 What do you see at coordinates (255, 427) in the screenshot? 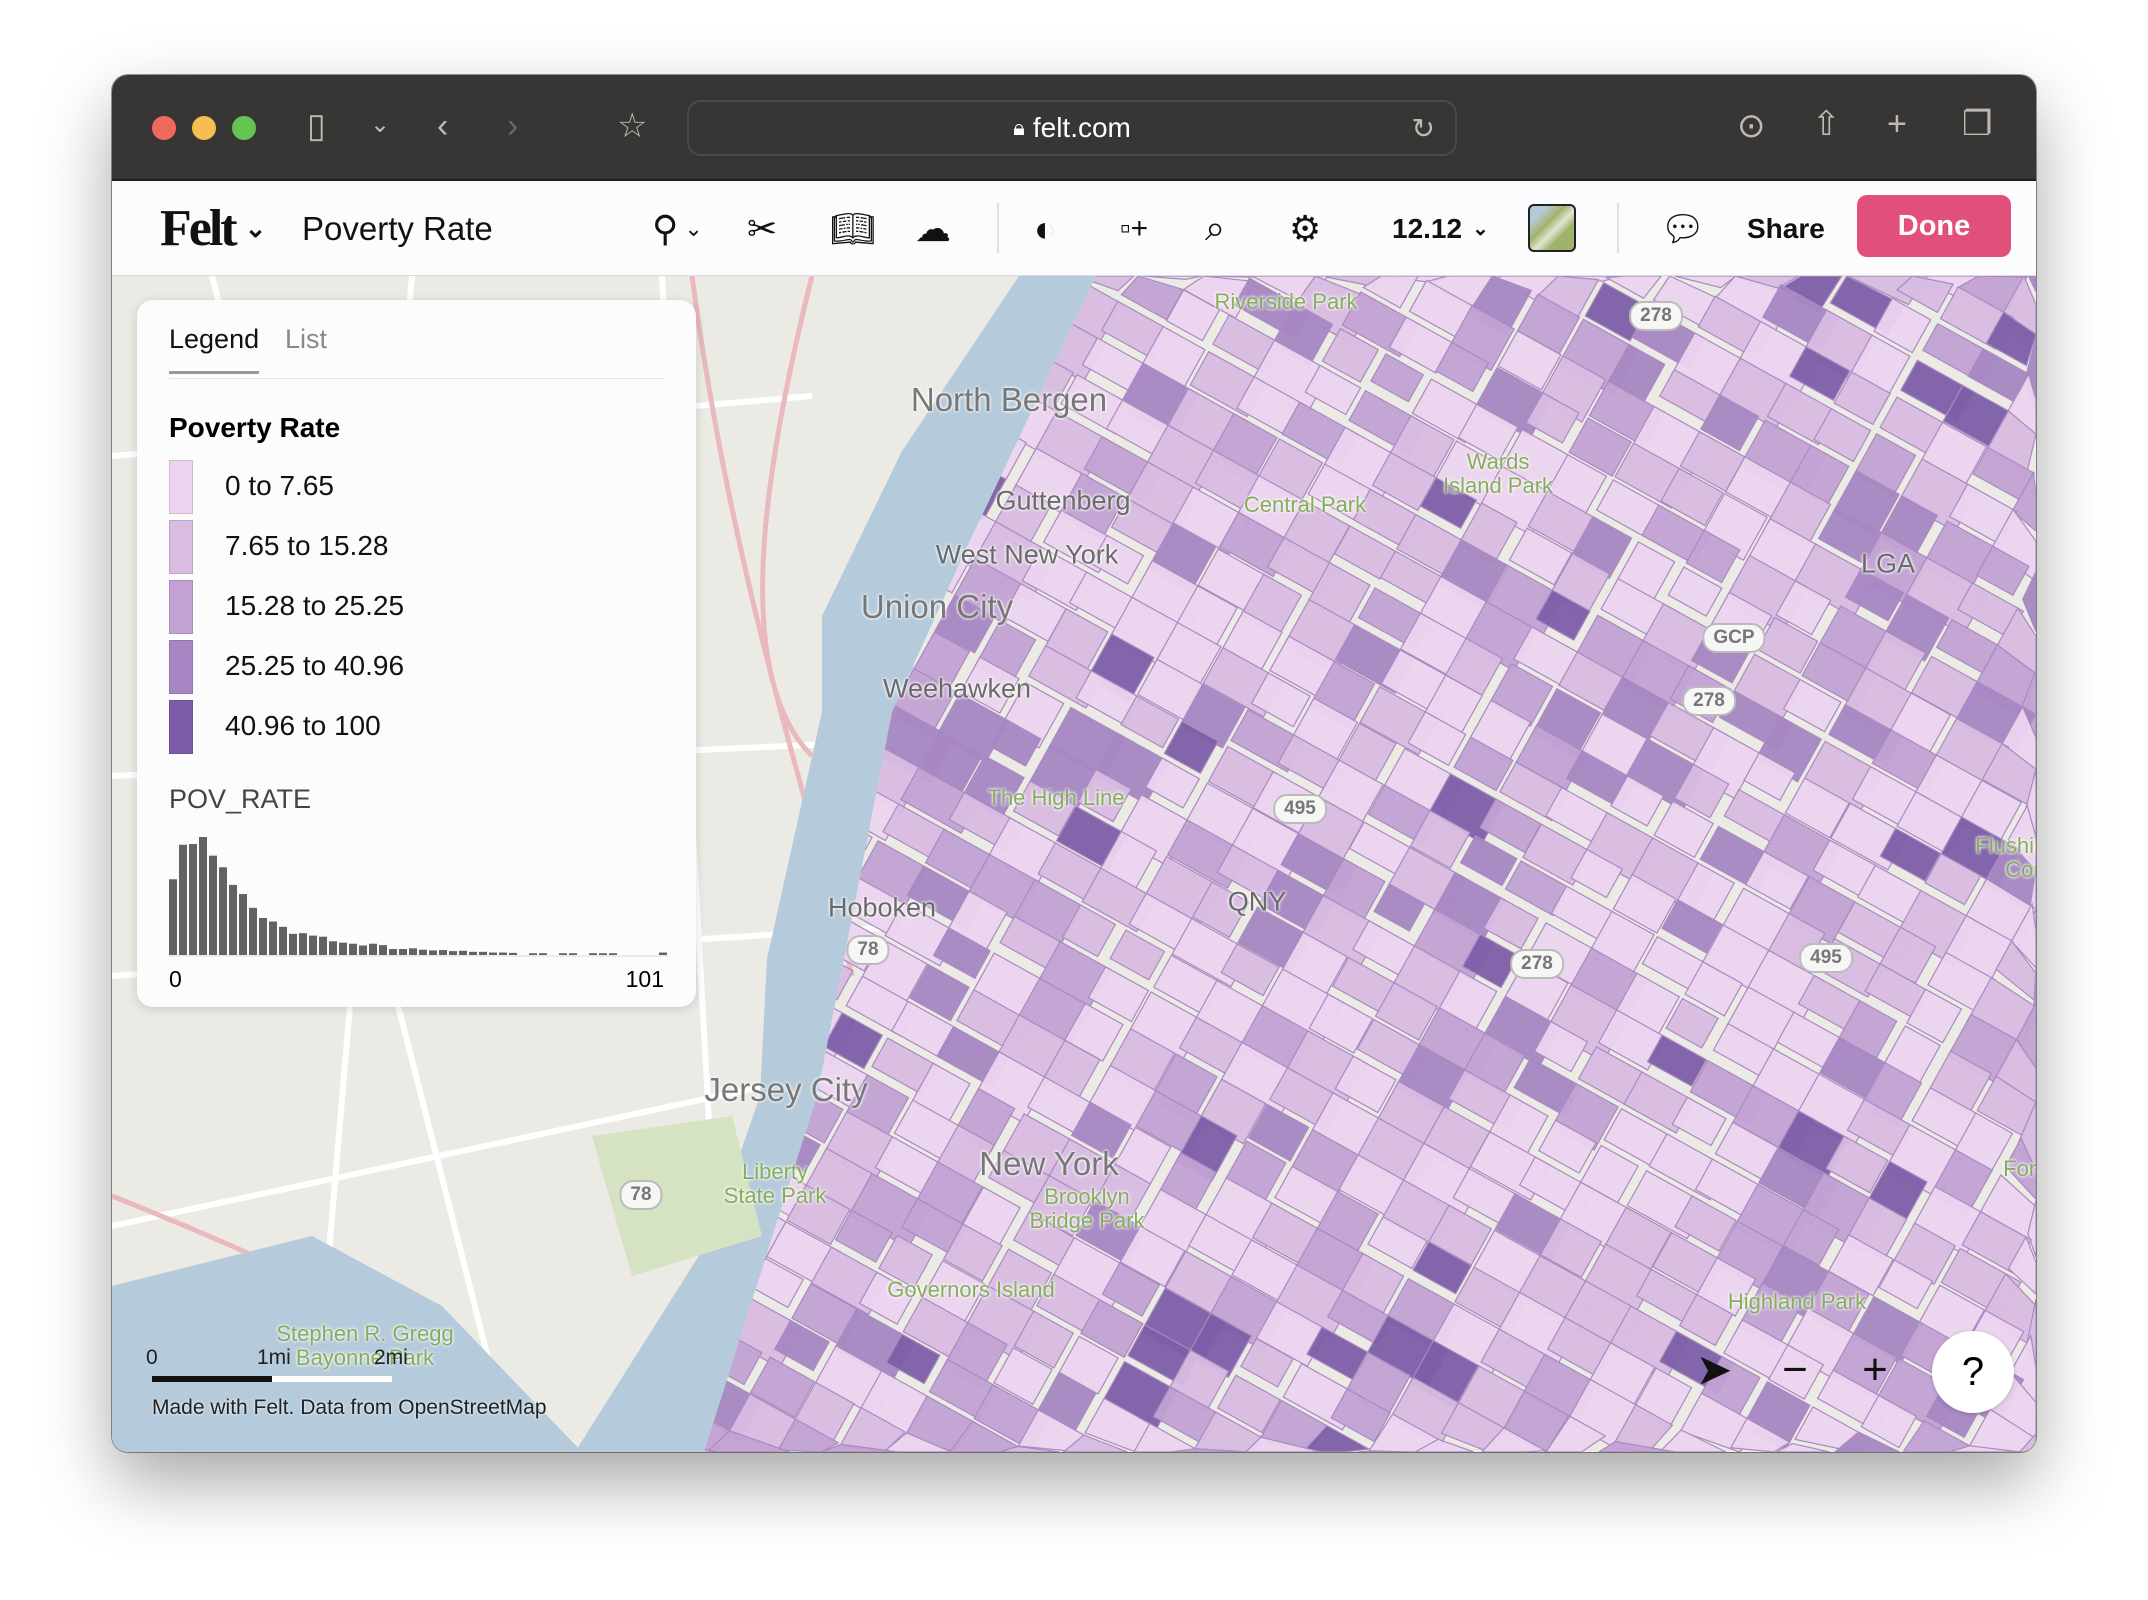
I see `legend-title: Poverty Rate` at bounding box center [255, 427].